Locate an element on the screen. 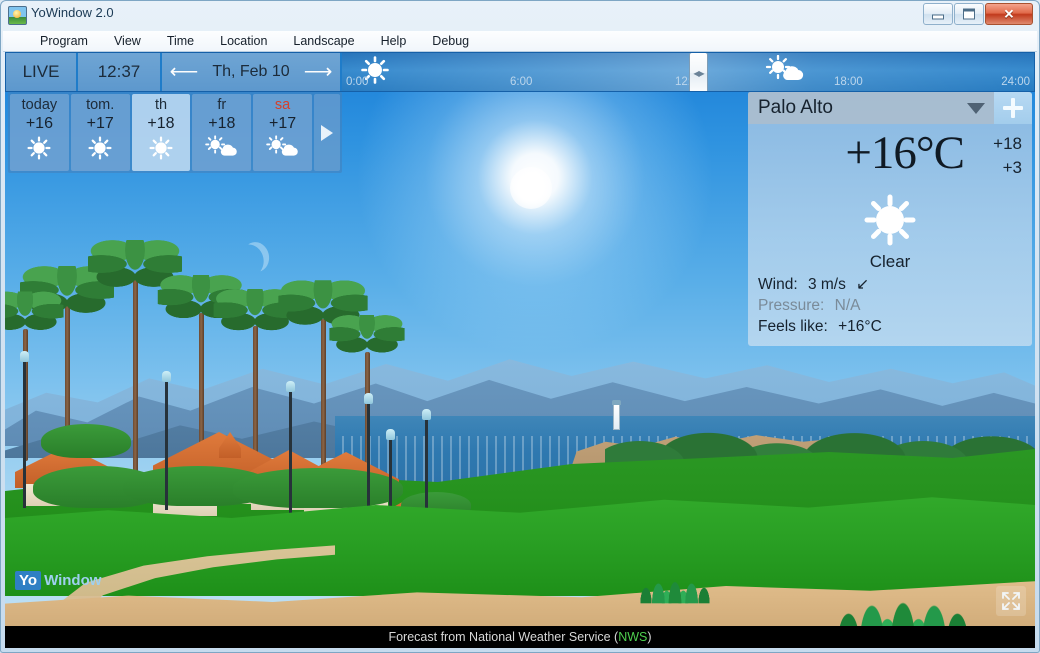  wind-value: 3 m/s is located at coordinates (826, 284).